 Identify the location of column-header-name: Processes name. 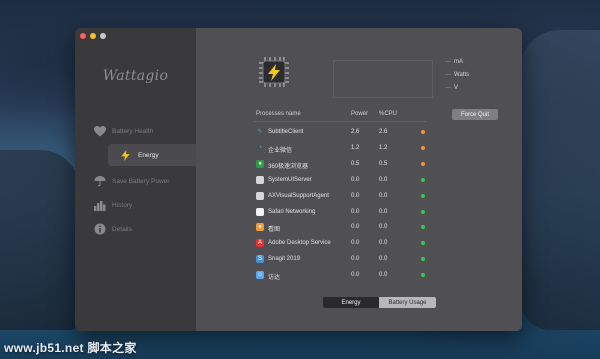
(278, 114).